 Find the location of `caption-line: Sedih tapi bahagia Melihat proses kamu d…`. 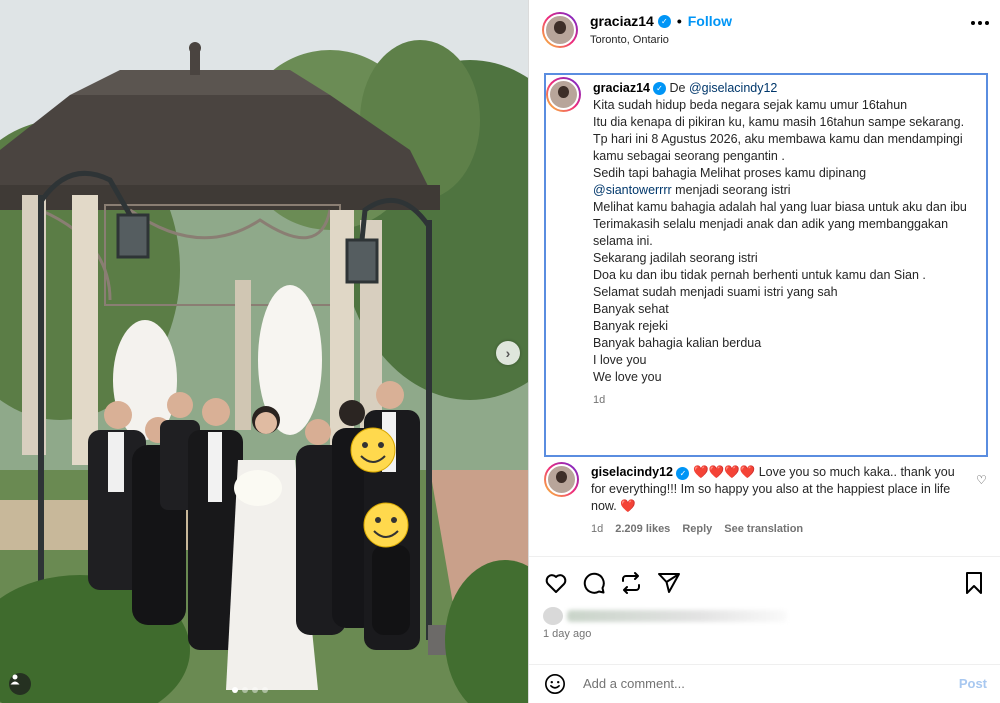

caption-line: Sedih tapi bahagia Melihat proses kamu d… is located at coordinates (730, 173).